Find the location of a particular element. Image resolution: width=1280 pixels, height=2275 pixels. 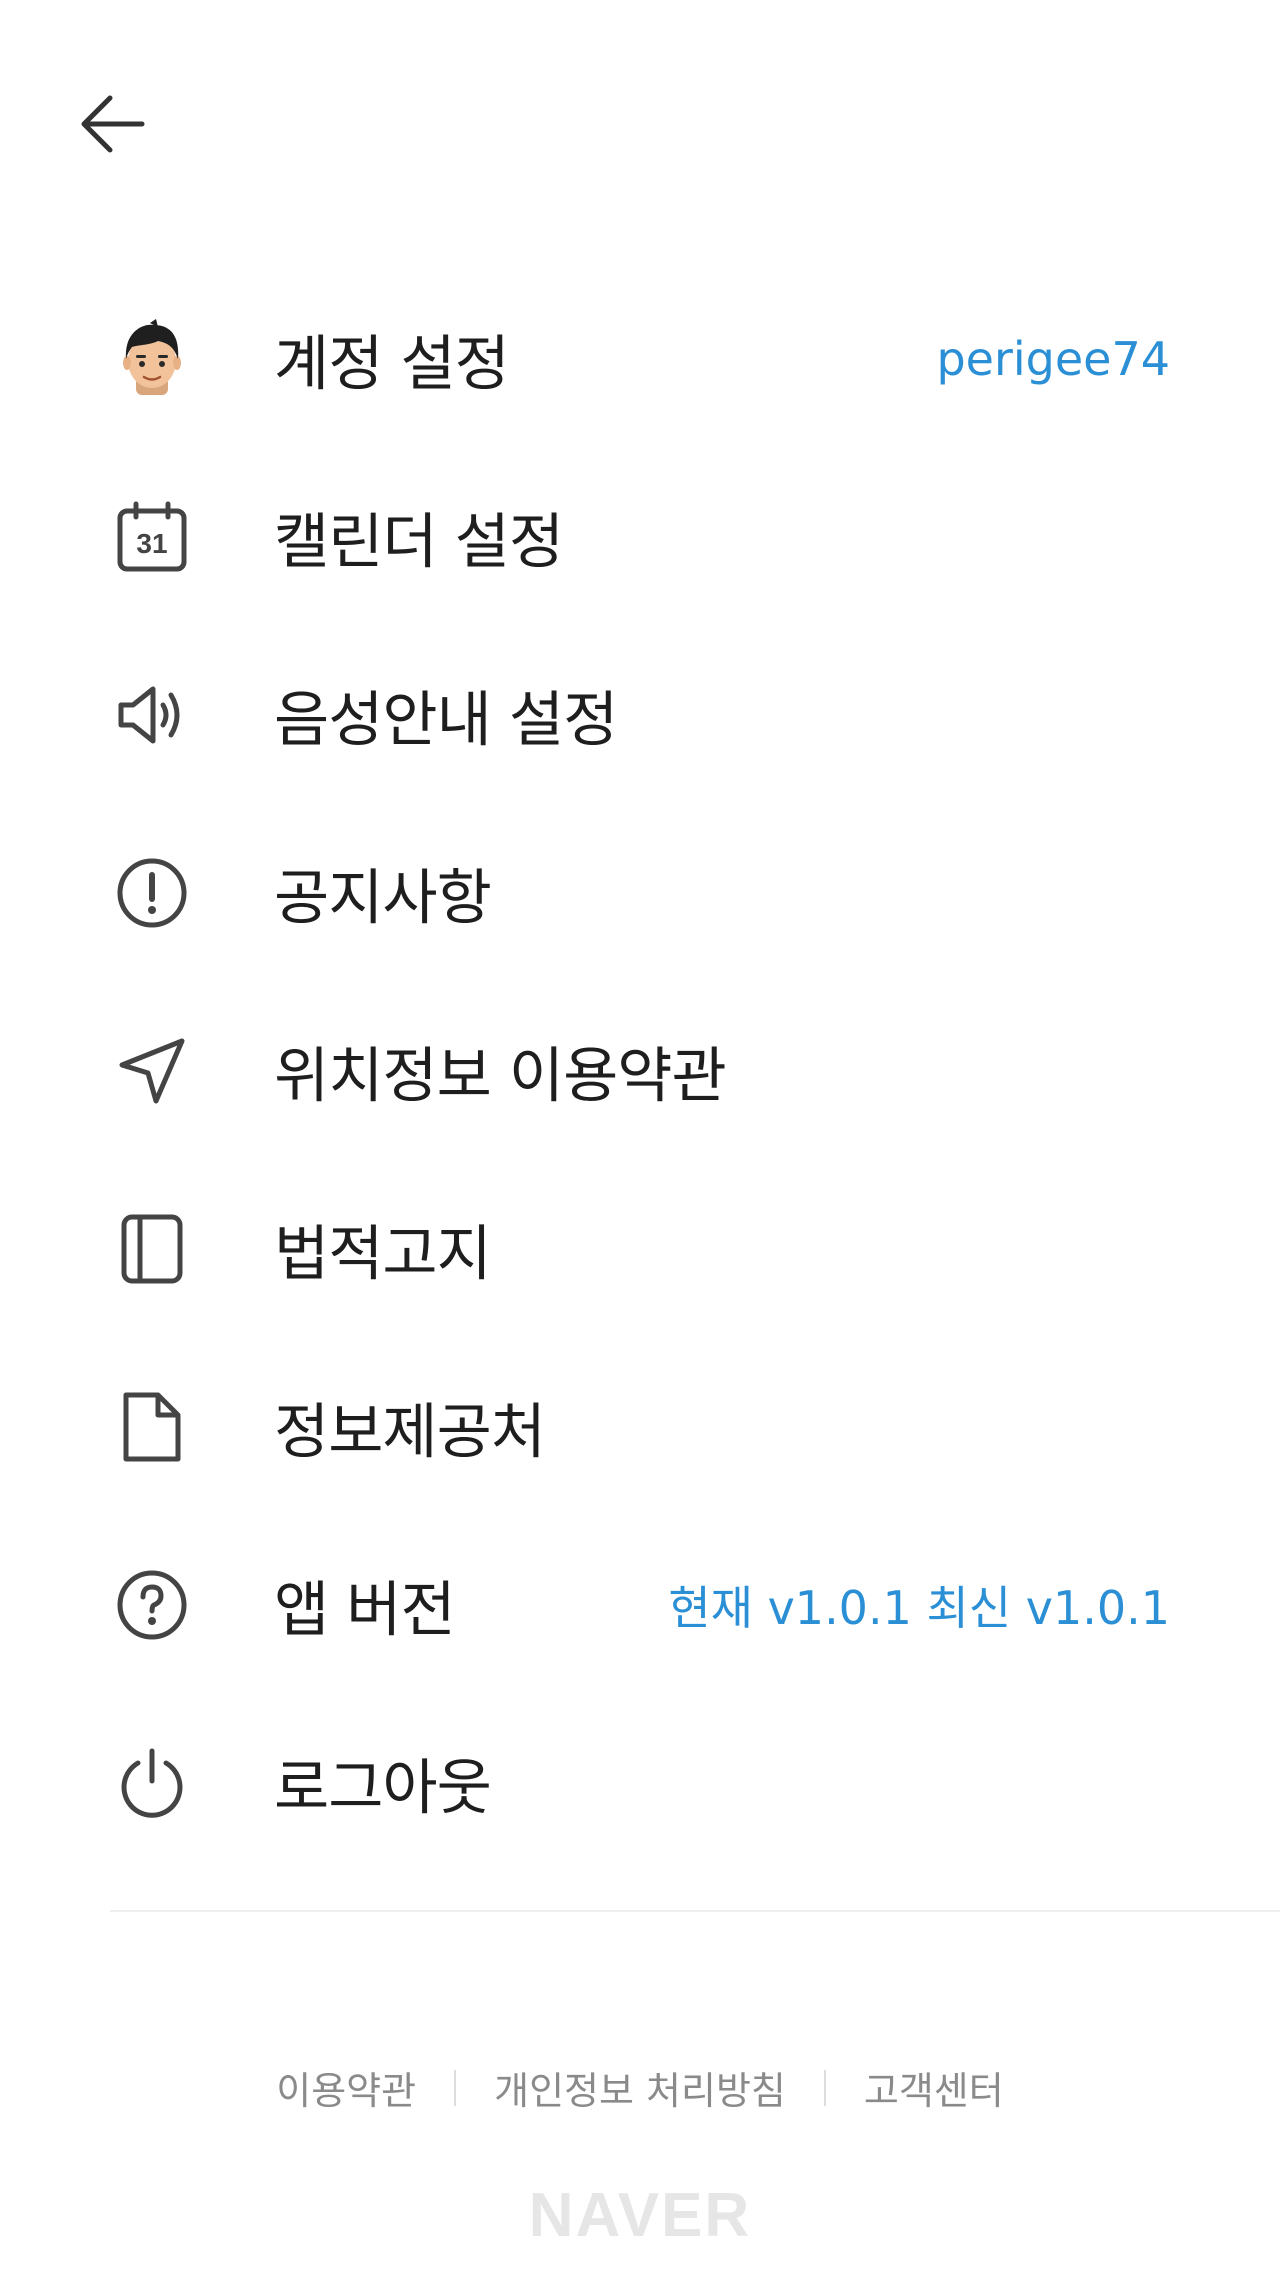

menu-item-label: 로그아웃 is located at coordinates (383, 1788).